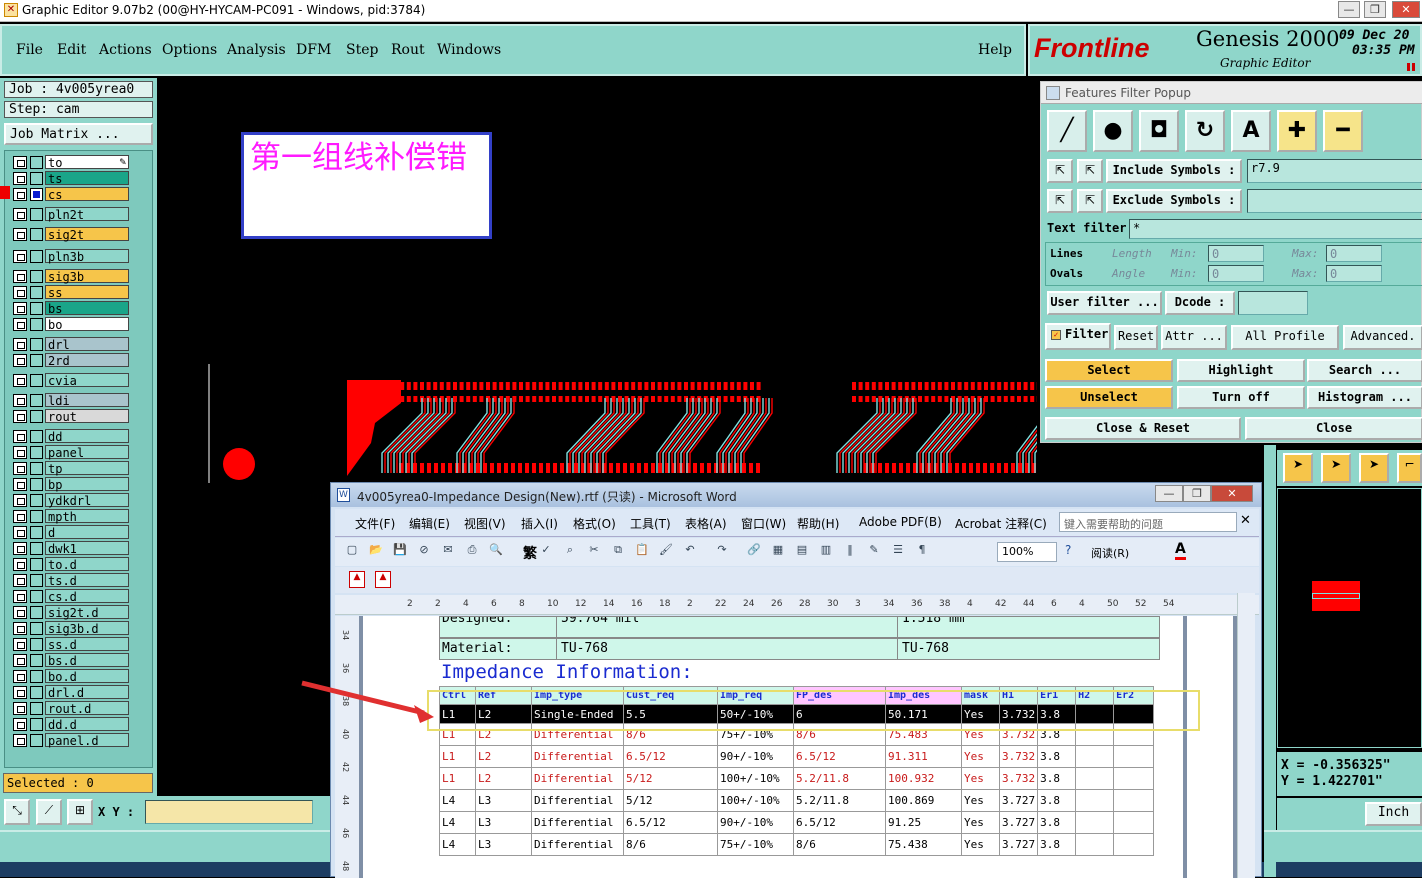 This screenshot has width=1422, height=878. I want to click on print-icon: ⎙, so click(472, 552).